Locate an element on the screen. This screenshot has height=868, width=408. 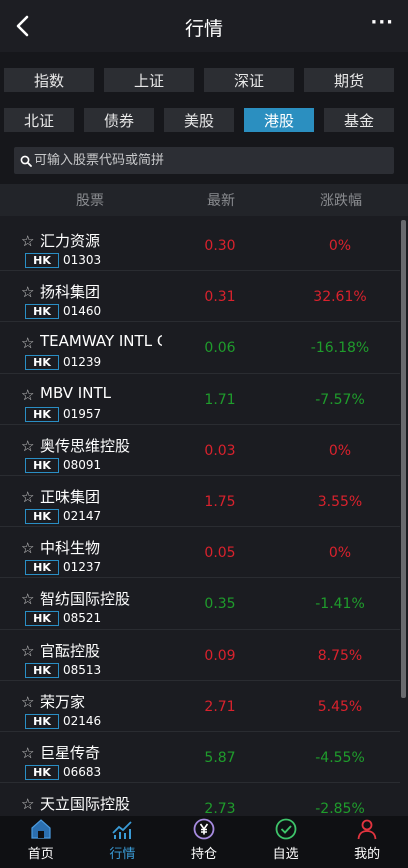
check-circle-icon is located at coordinates (285, 829).